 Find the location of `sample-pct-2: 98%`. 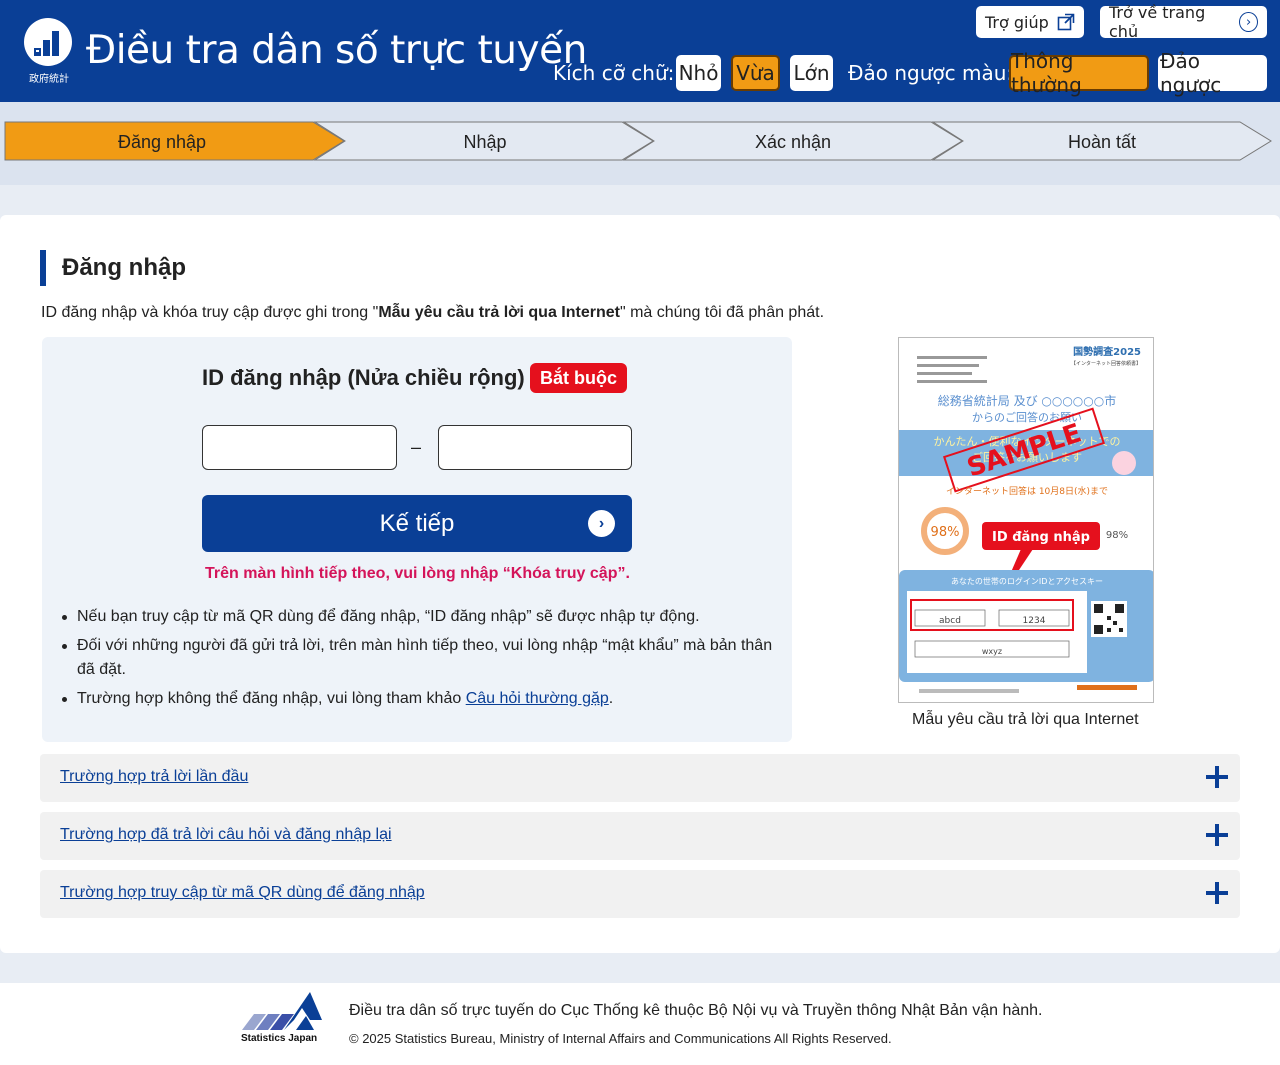

sample-pct-2: 98% is located at coordinates (1117, 535).